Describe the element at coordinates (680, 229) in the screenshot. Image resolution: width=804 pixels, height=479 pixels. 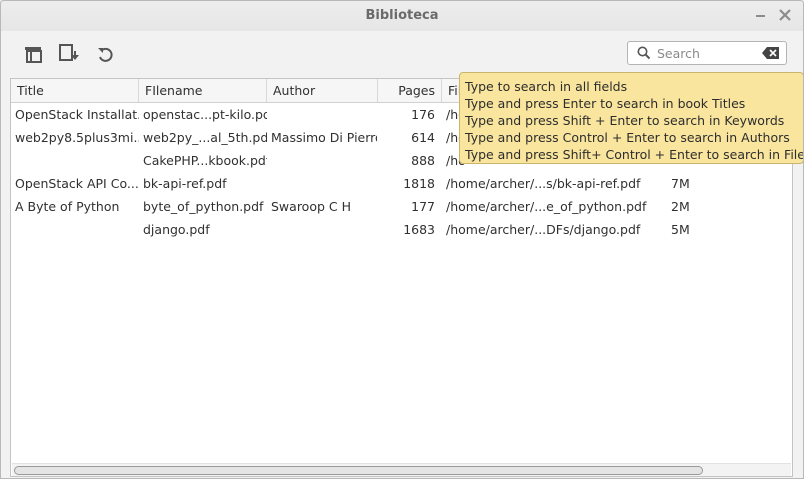
I see `cell-size: 5M` at that location.